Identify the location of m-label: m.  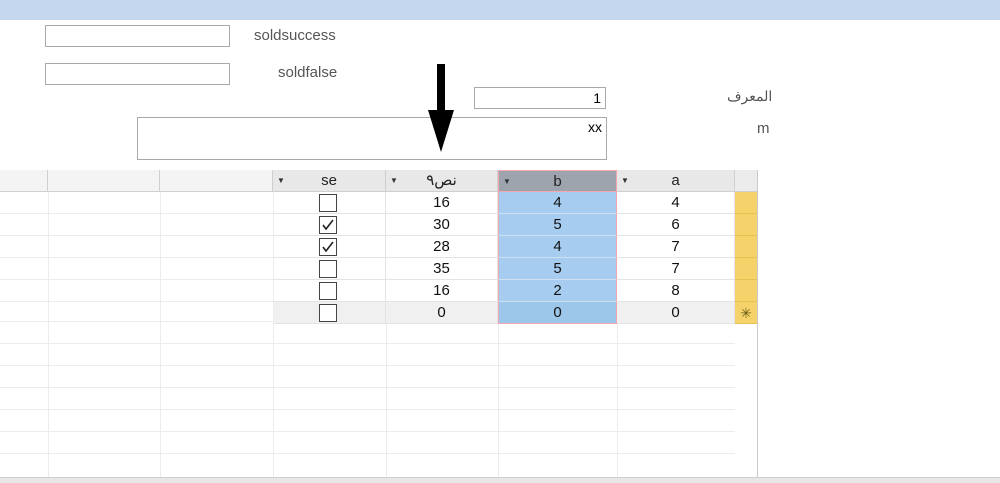
(763, 128).